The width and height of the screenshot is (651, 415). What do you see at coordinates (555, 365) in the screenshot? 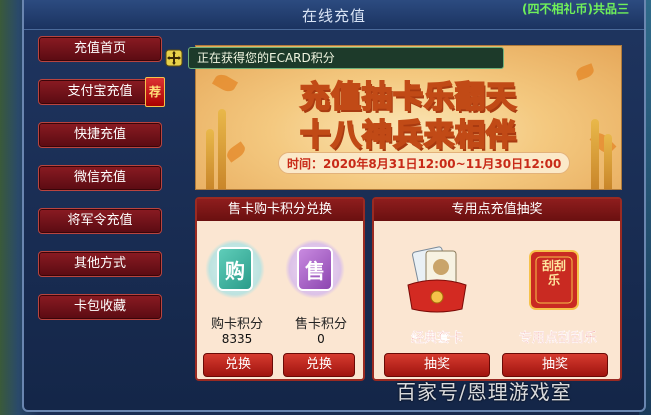
I see `scratch-draw-button: 抽奖` at bounding box center [555, 365].